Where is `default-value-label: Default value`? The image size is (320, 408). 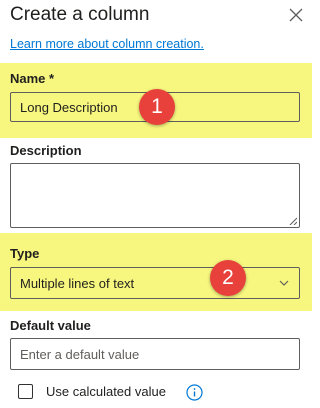
default-value-label: Default value is located at coordinates (50, 325).